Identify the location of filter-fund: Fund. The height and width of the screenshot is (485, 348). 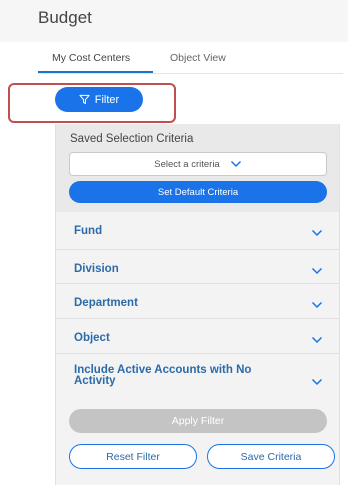
(197, 231).